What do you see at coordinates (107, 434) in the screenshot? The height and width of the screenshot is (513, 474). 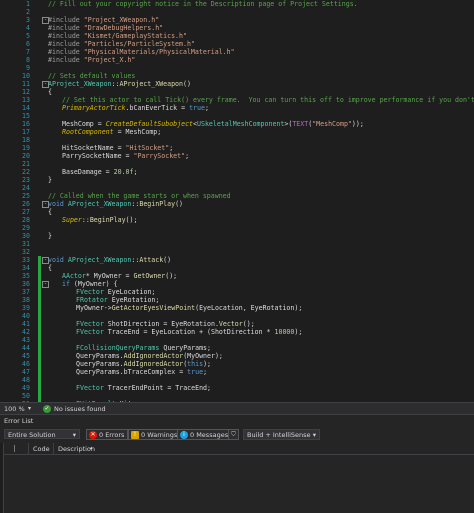 I see `errors-filter-button: ✕ 0 Errors` at bounding box center [107, 434].